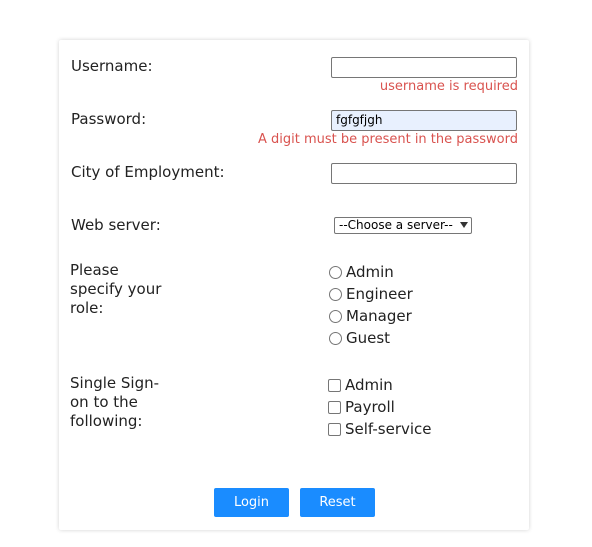  I want to click on role-option-label: Admin, so click(370, 272).